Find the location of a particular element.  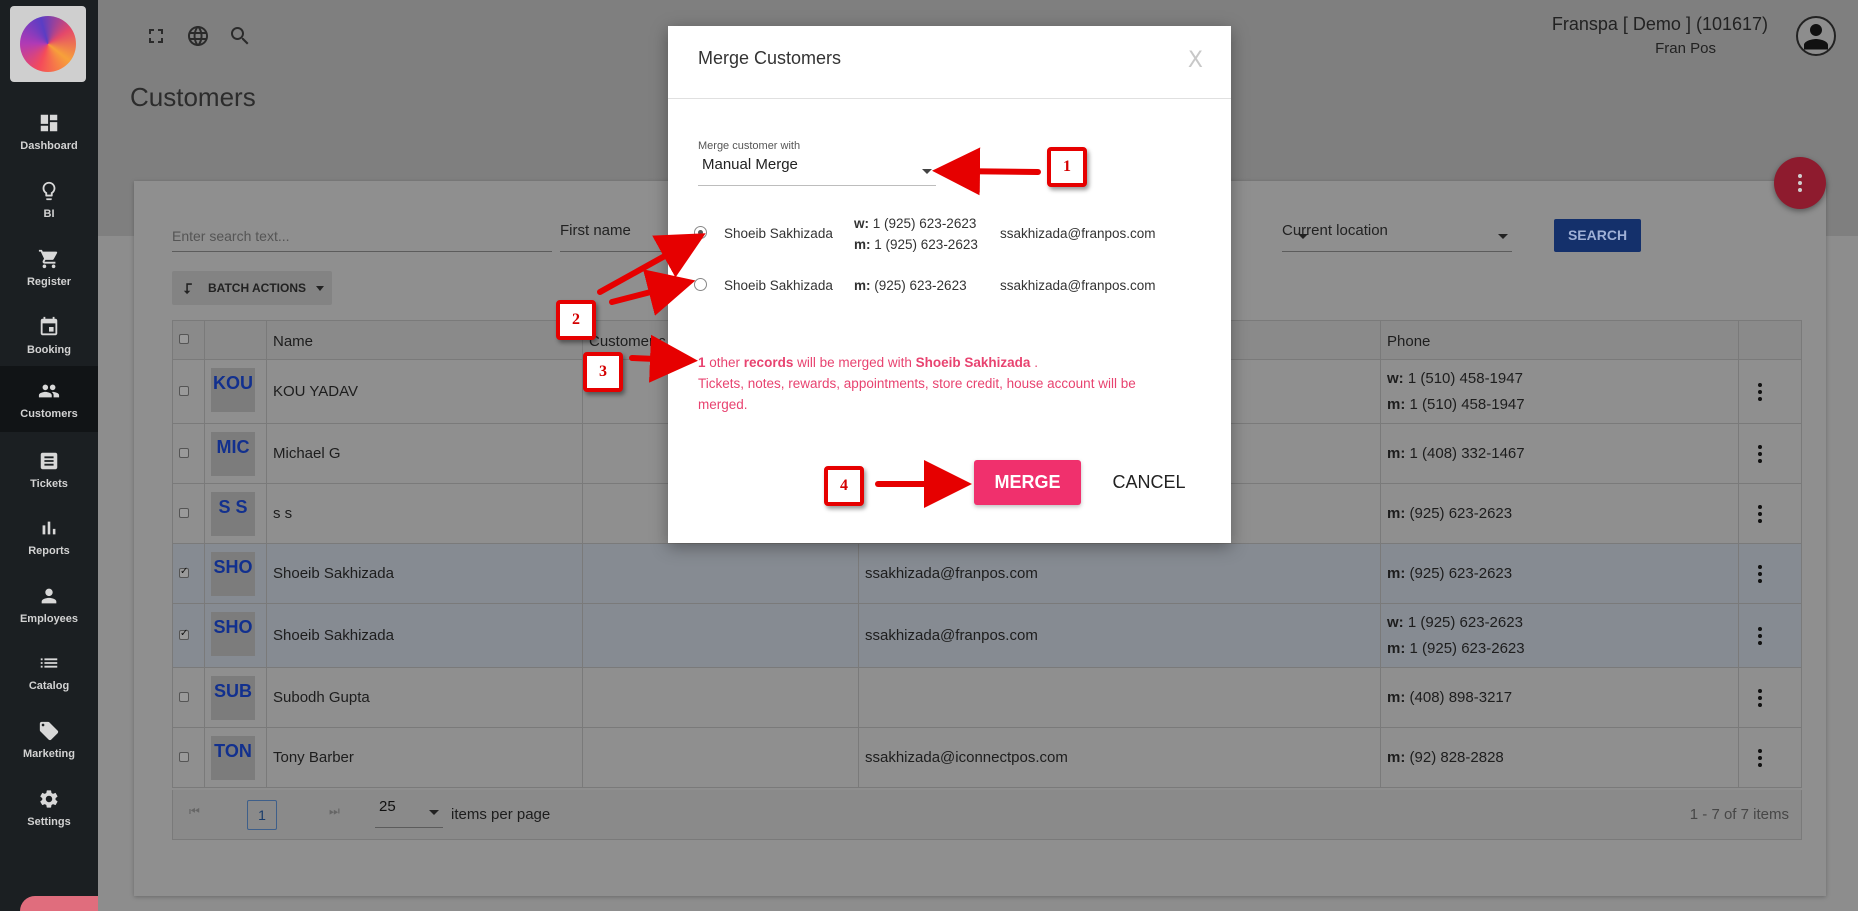

first-page-icon: ⏮ is located at coordinates (194, 811).